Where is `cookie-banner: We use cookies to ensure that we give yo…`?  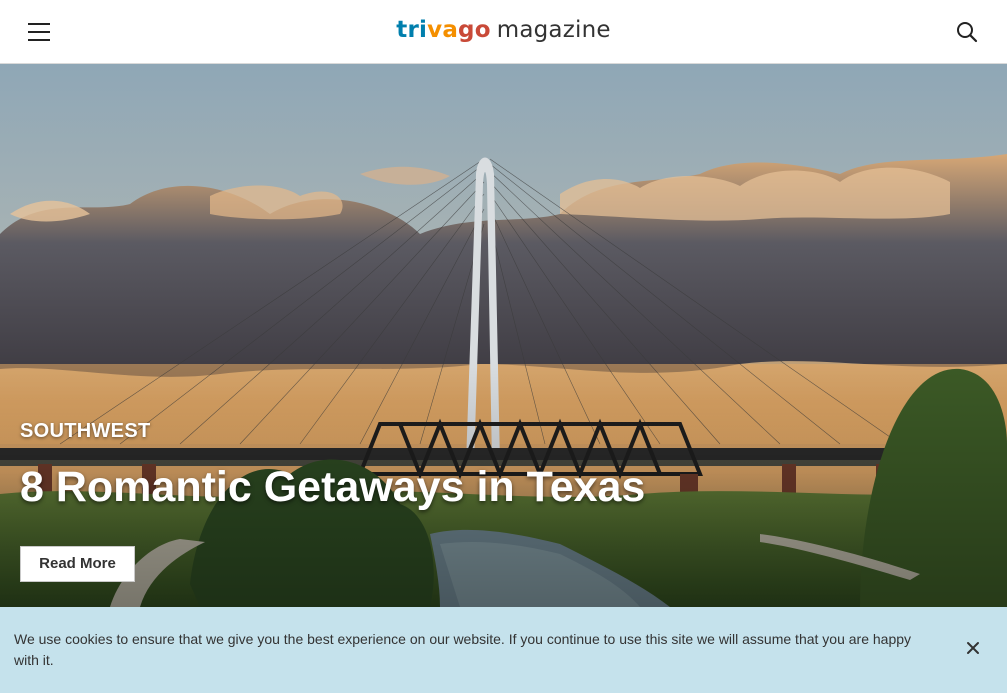
cookie-banner: We use cookies to ensure that we give yo… is located at coordinates (503, 650).